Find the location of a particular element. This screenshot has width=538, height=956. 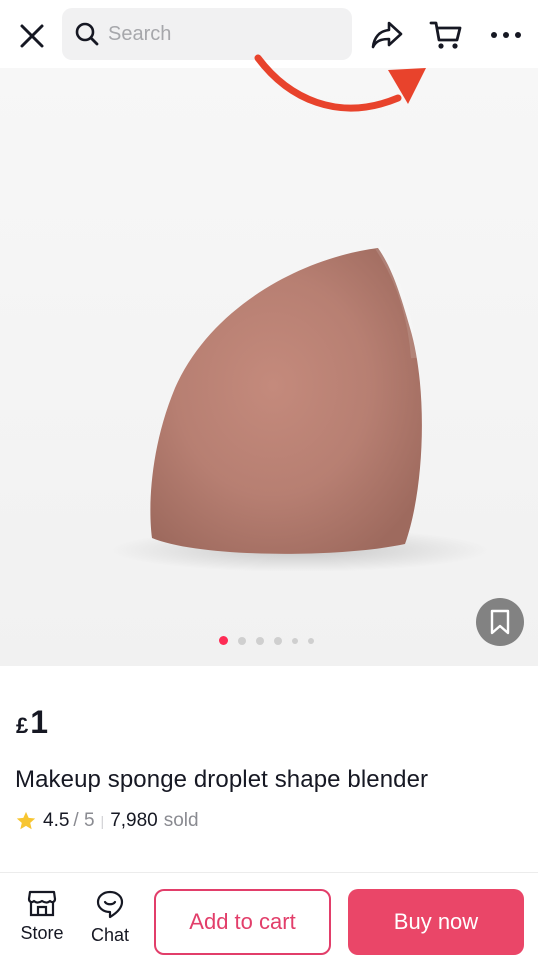

buy-now-button: Buy now is located at coordinates (436, 922).